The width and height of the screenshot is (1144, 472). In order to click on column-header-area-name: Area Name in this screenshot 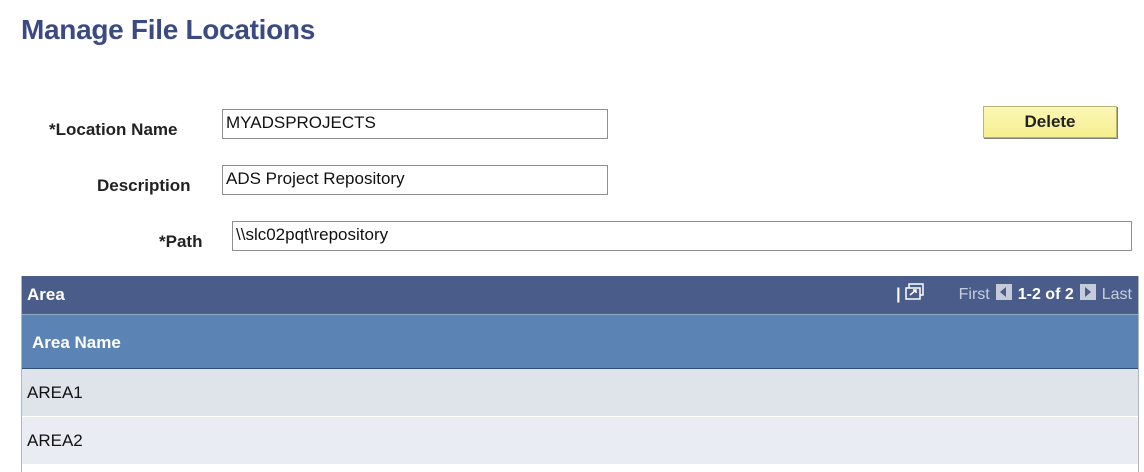, I will do `click(580, 341)`.